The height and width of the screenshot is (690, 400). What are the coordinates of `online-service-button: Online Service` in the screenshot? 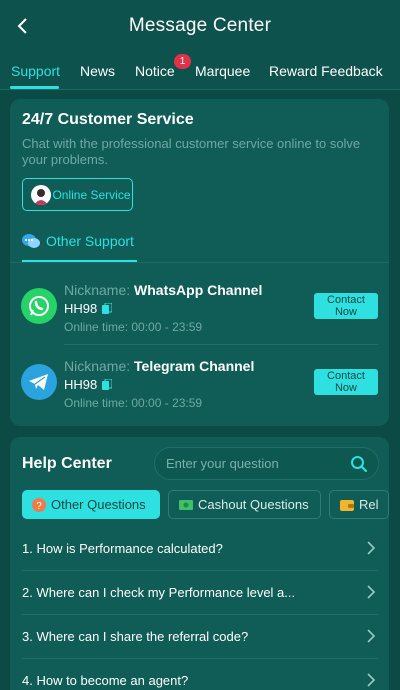 It's located at (77, 194).